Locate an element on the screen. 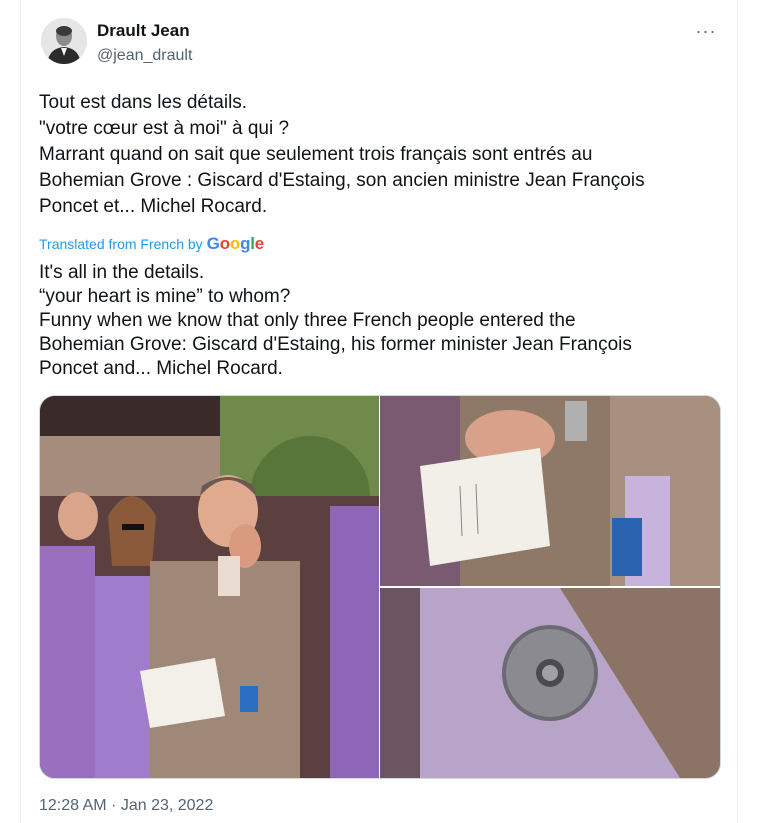 This screenshot has height=823, width=767. avatar is located at coordinates (64, 41).